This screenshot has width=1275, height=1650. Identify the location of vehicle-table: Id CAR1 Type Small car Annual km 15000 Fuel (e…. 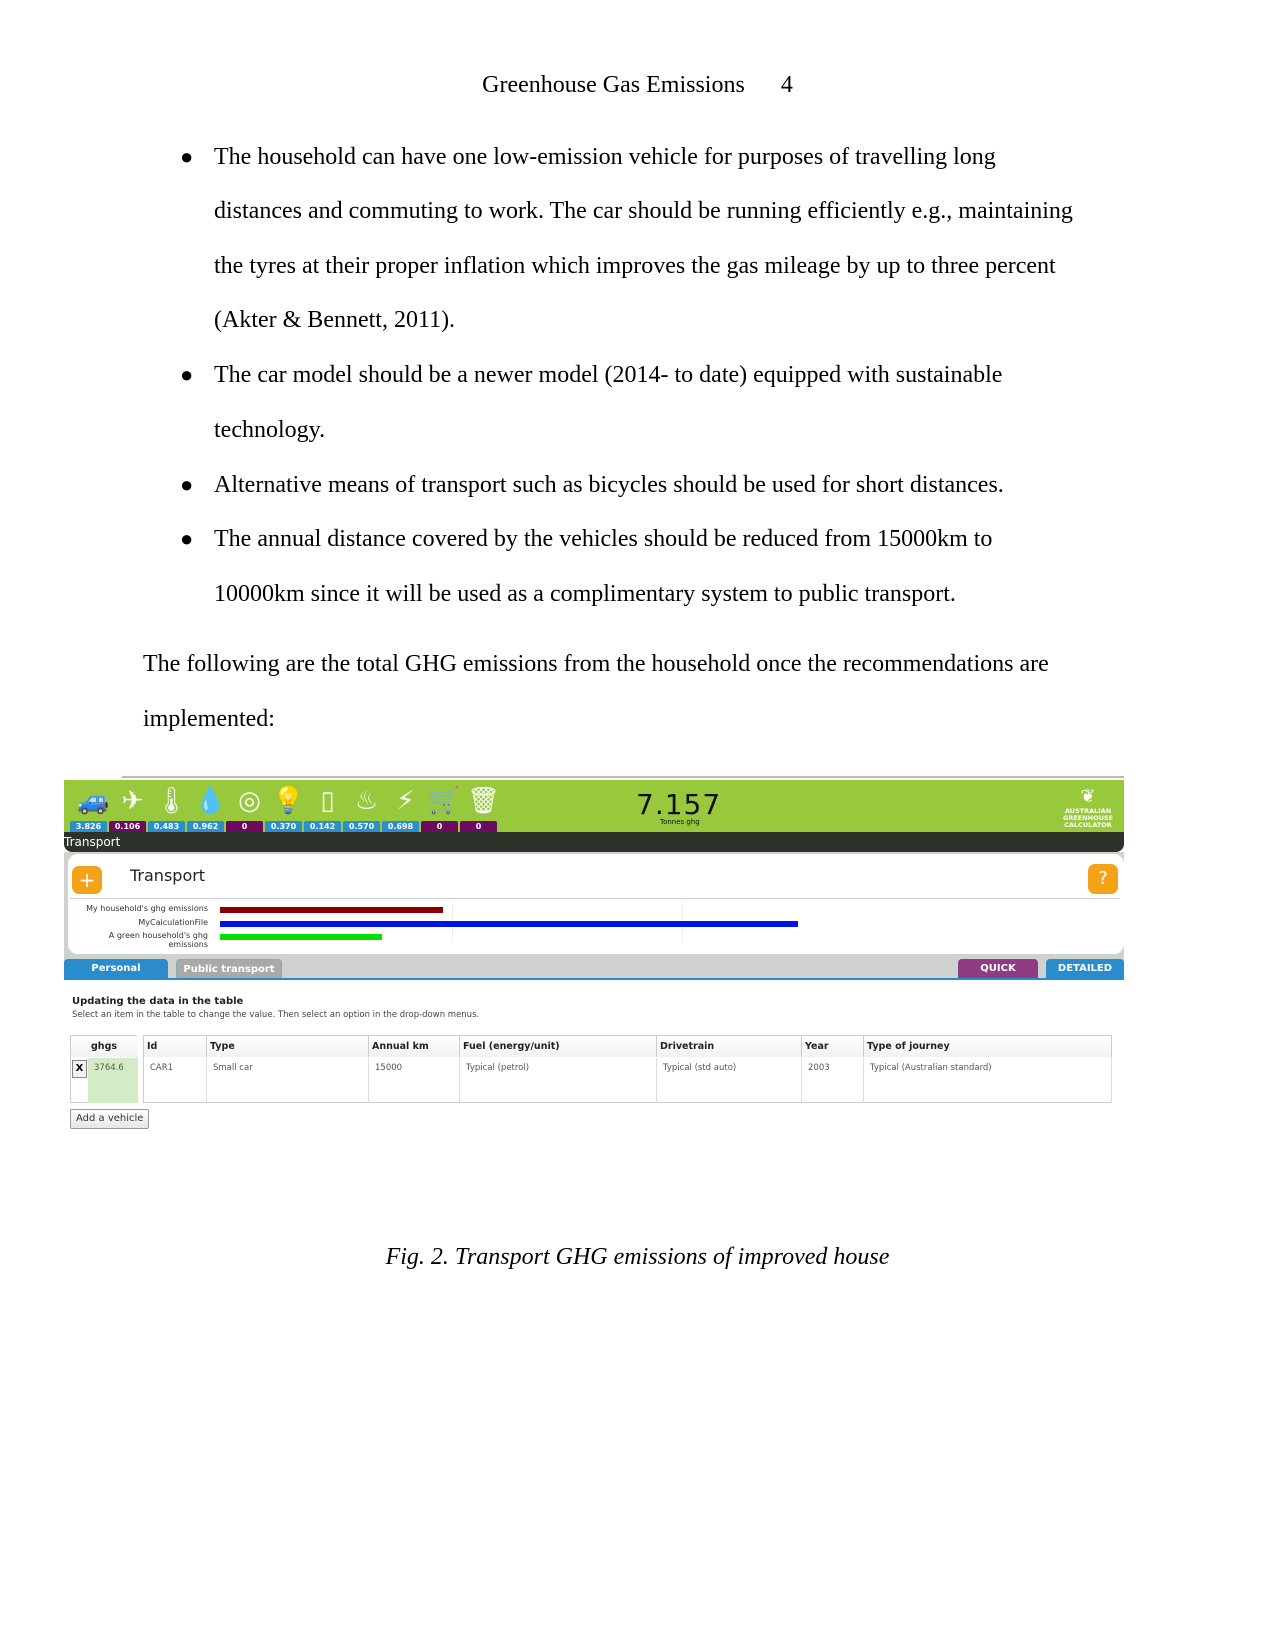
(627, 1069).